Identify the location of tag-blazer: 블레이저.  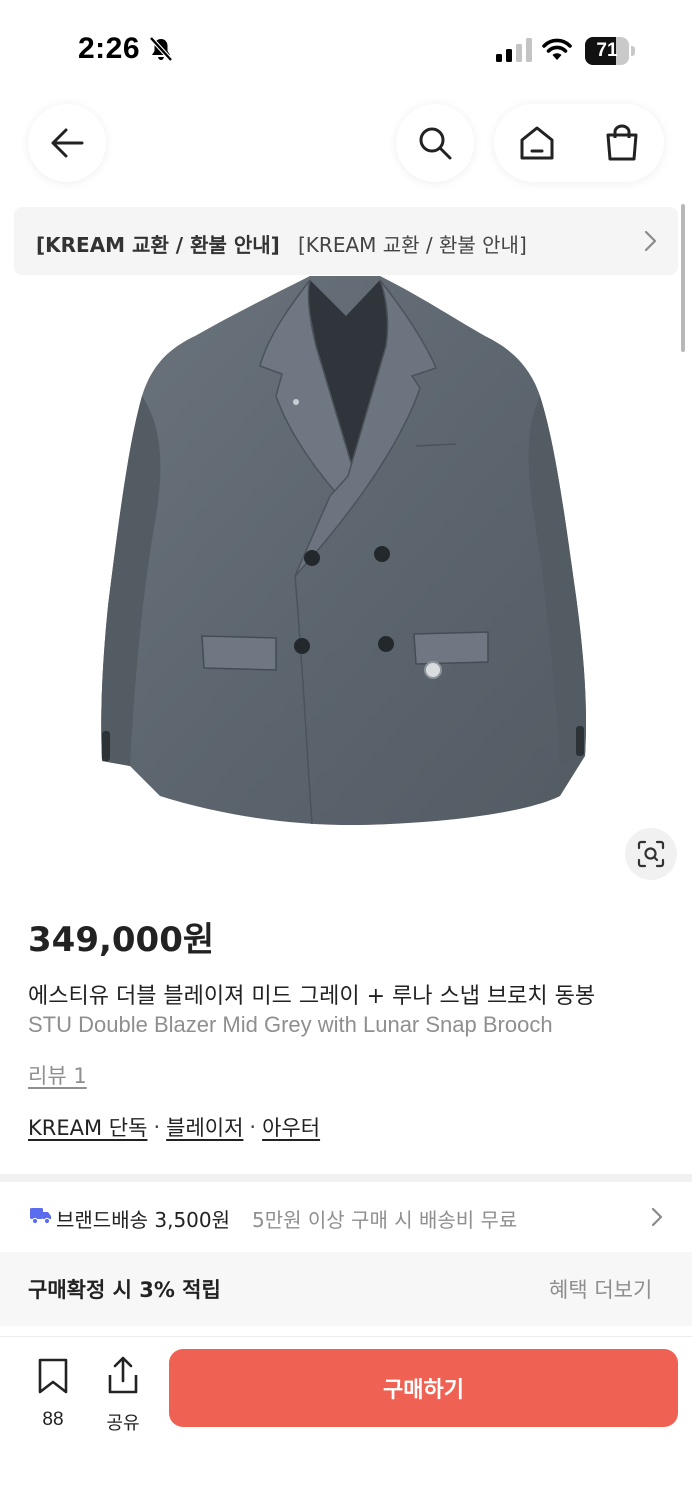
(204, 1127).